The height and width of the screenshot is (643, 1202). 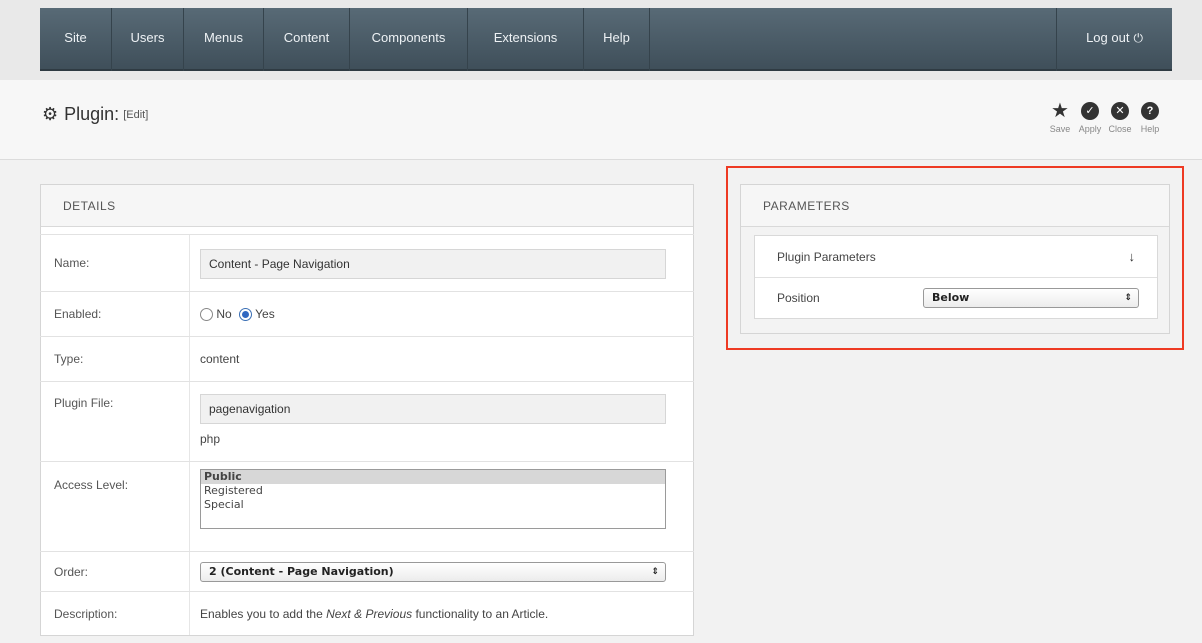 What do you see at coordinates (220, 359) in the screenshot?
I see `type-value: content` at bounding box center [220, 359].